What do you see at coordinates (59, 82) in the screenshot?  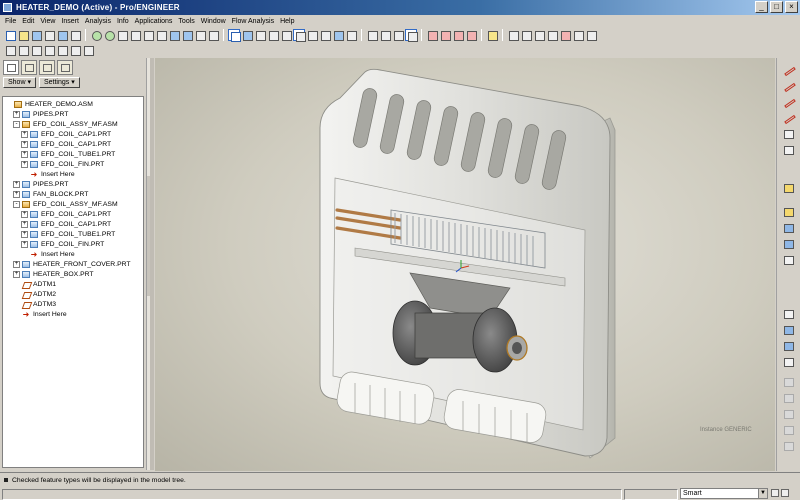 I see `settings-menu-button: Settings ▾` at bounding box center [59, 82].